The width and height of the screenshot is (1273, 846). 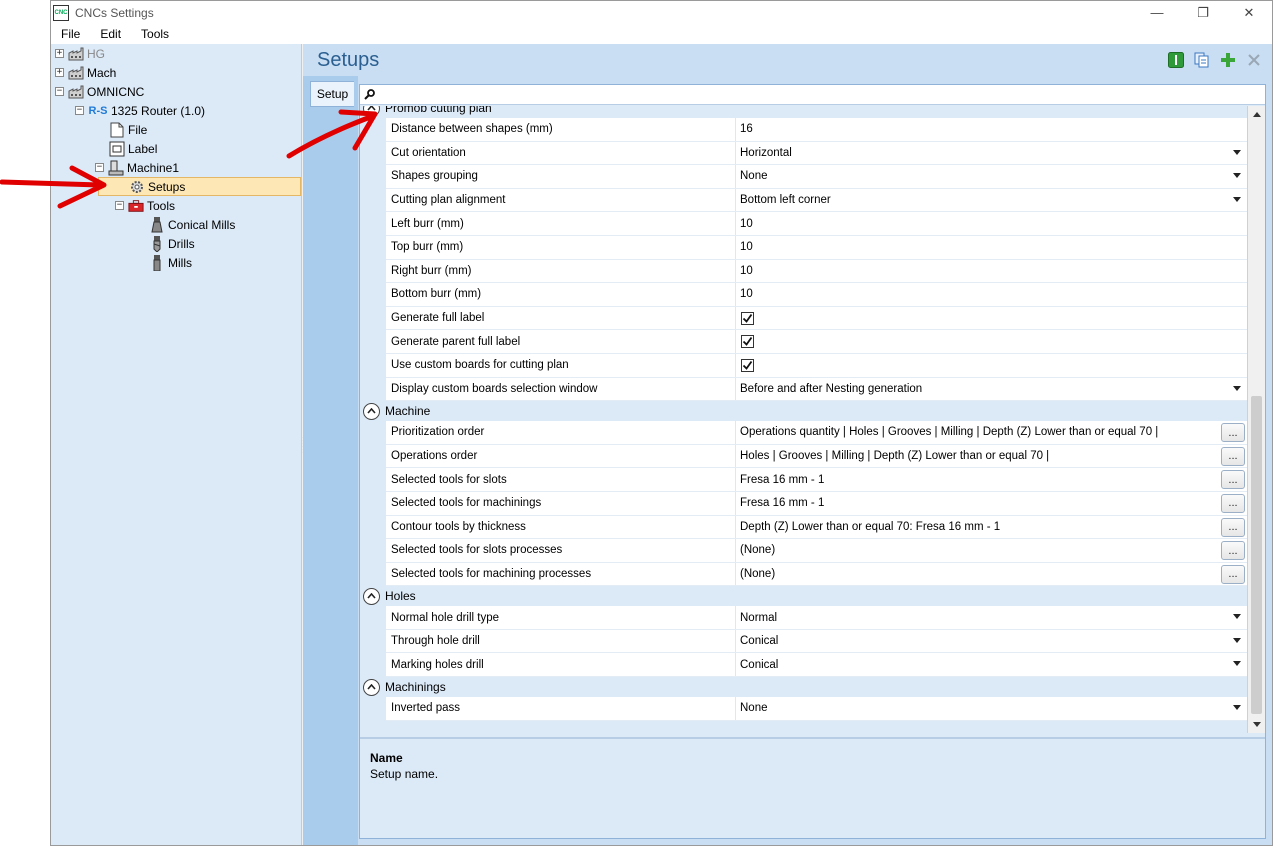 I want to click on tree-item-conical-mills: Conical Mills, so click(x=192, y=224).